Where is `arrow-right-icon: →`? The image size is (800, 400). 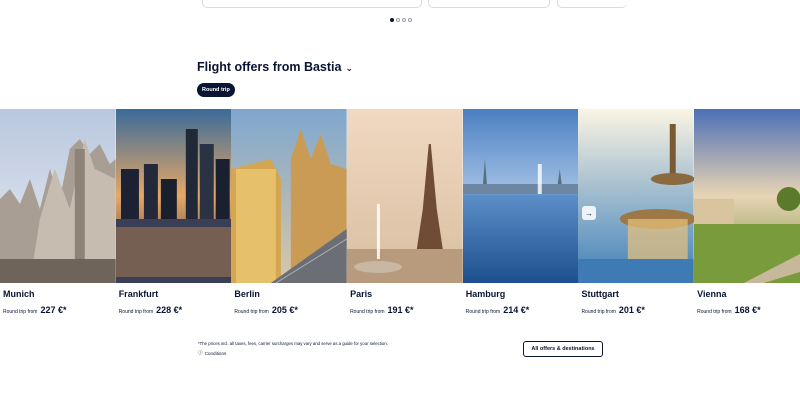 arrow-right-icon: → is located at coordinates (589, 213).